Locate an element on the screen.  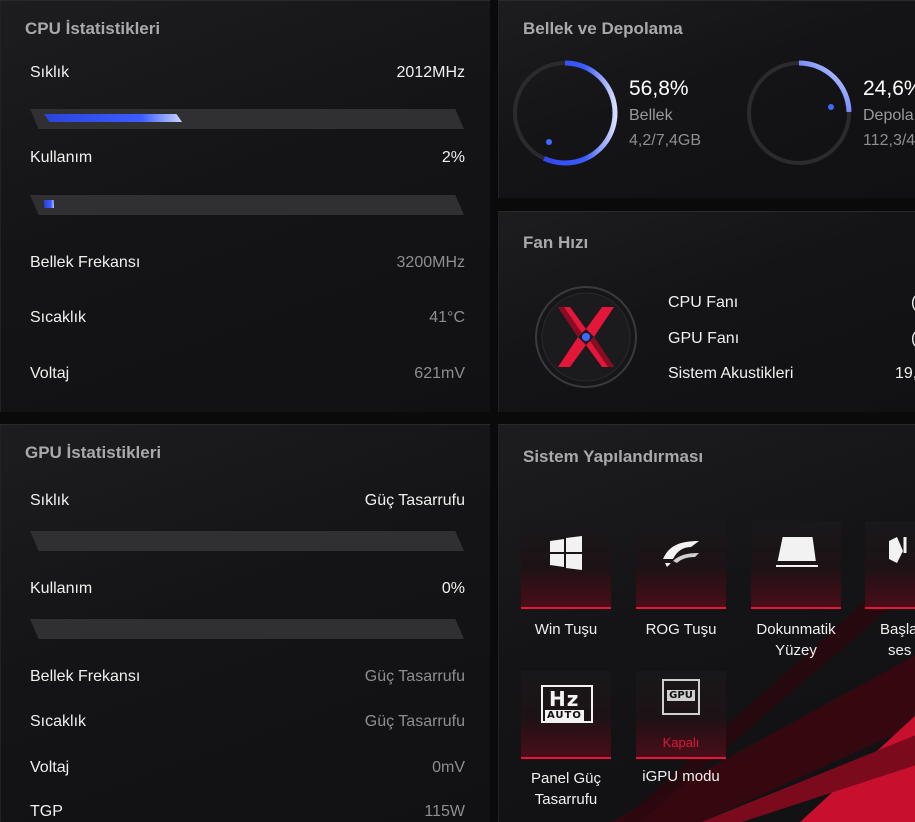
gpu-temperature-value: Güç Tasarrufu is located at coordinates (414, 721).